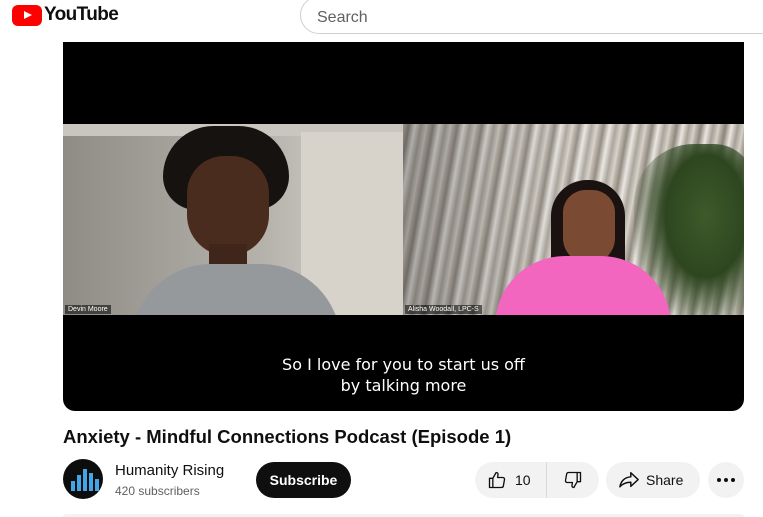 The image size is (763, 517). Describe the element at coordinates (497, 480) in the screenshot. I see `thumbs-up-icon` at that location.